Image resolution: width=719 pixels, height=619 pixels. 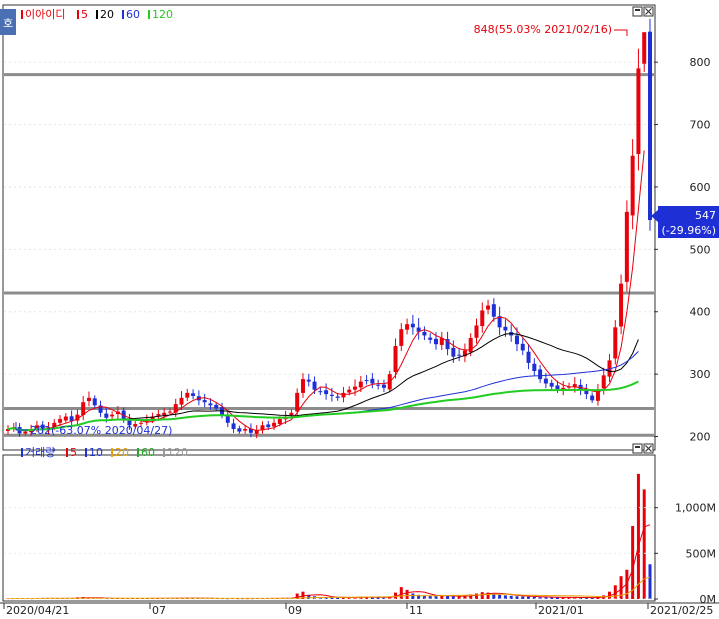 What do you see at coordinates (133, 14) in the screenshot?
I see `price-legend-label-3: 60` at bounding box center [133, 14].